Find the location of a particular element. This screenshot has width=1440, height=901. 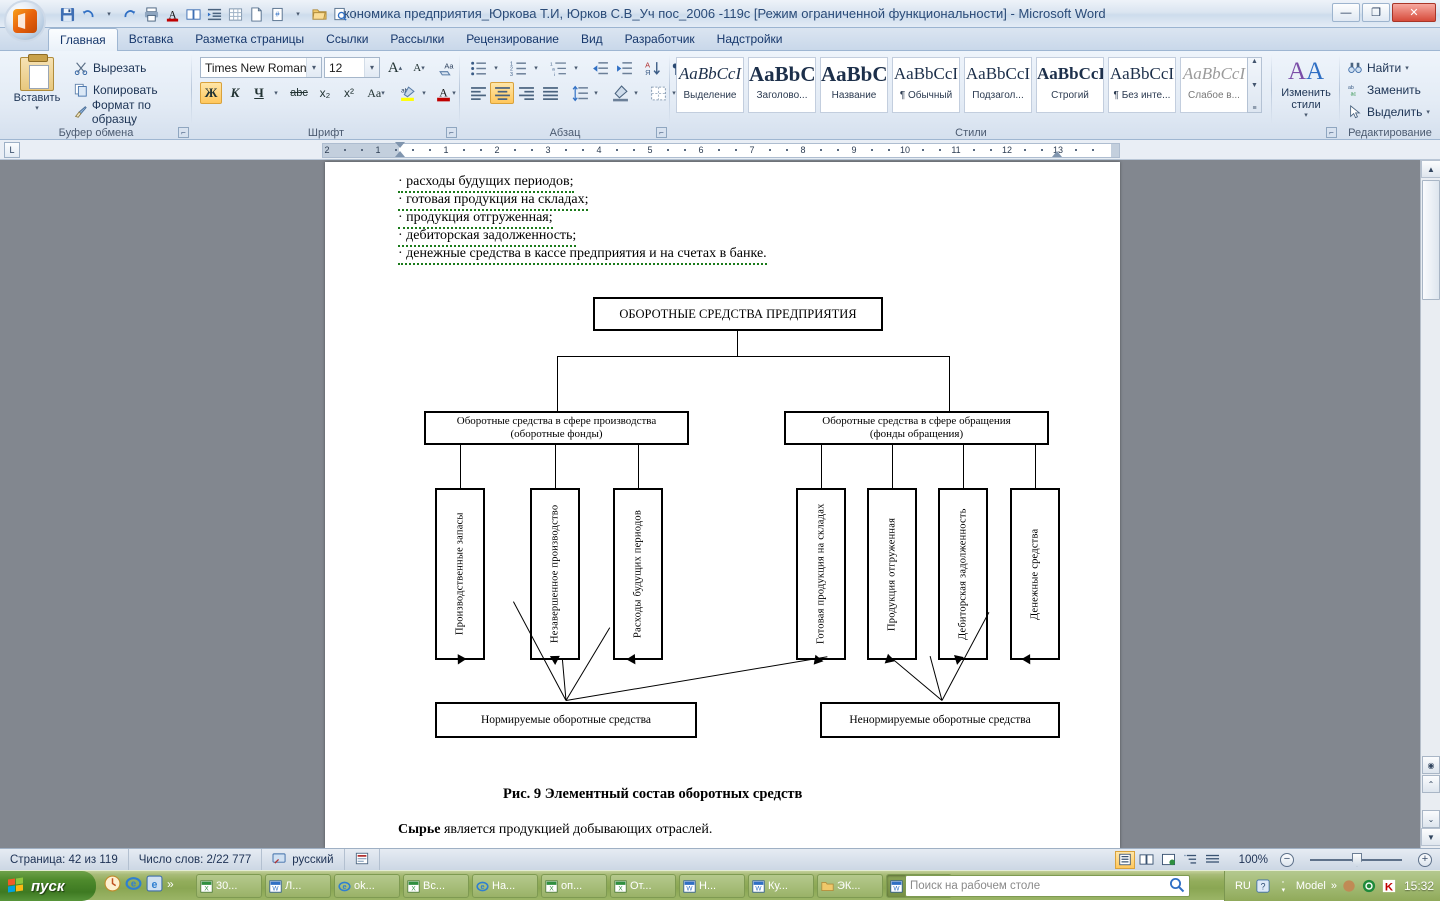

show-desktop-icon is located at coordinates (112, 883).